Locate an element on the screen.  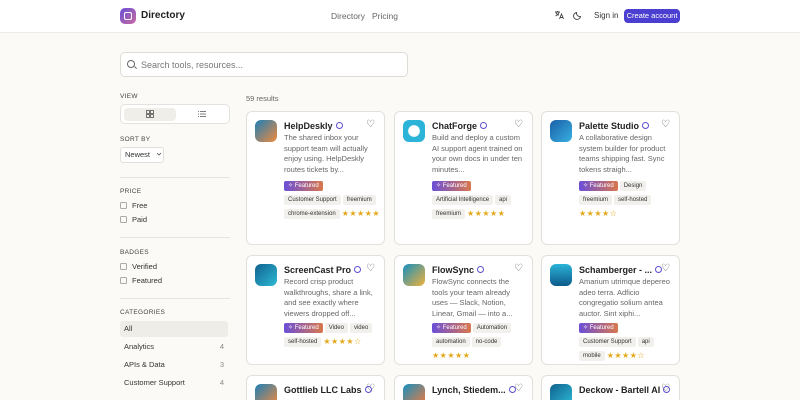
grid-view-button is located at coordinates (150, 114).